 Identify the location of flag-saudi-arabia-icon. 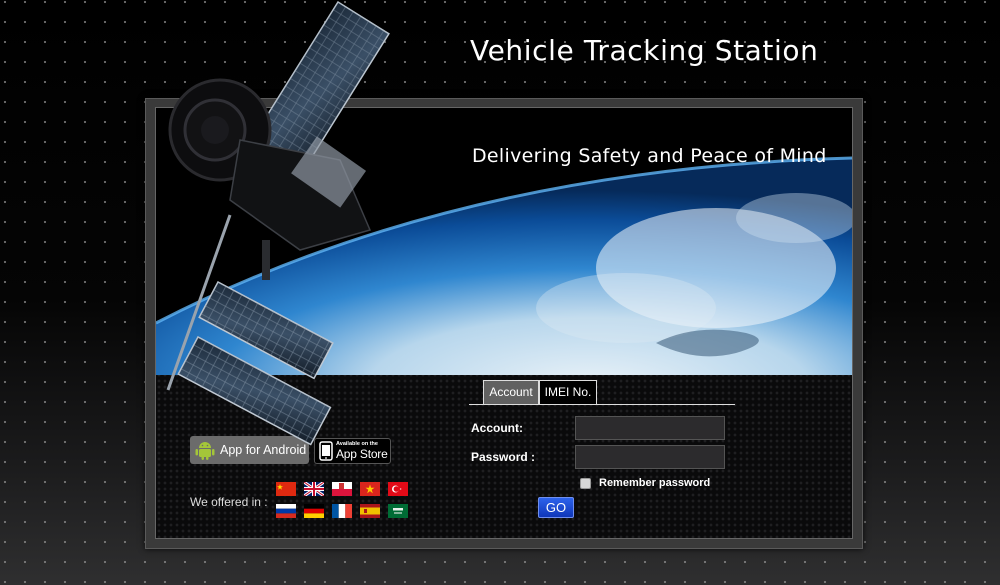
(398, 511).